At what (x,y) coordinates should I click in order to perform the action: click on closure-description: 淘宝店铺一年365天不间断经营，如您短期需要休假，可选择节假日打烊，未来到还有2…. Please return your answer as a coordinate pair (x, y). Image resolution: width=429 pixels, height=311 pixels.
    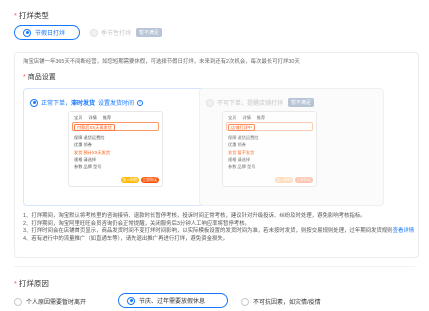
    Looking at the image, I should click on (161, 62).